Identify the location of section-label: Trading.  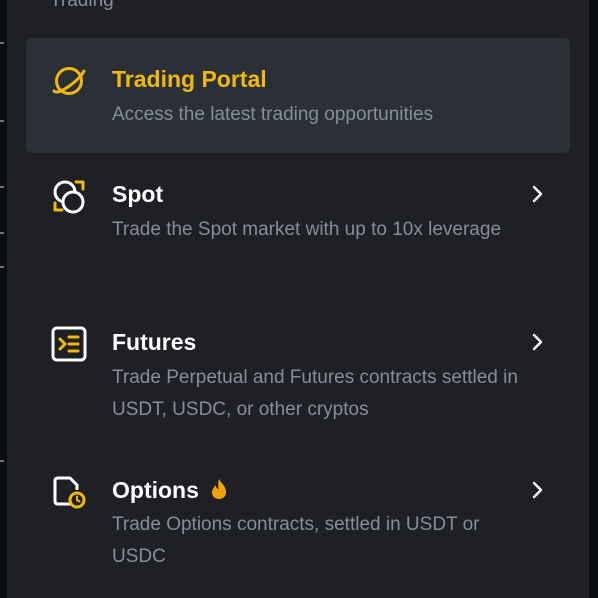
(82, 5).